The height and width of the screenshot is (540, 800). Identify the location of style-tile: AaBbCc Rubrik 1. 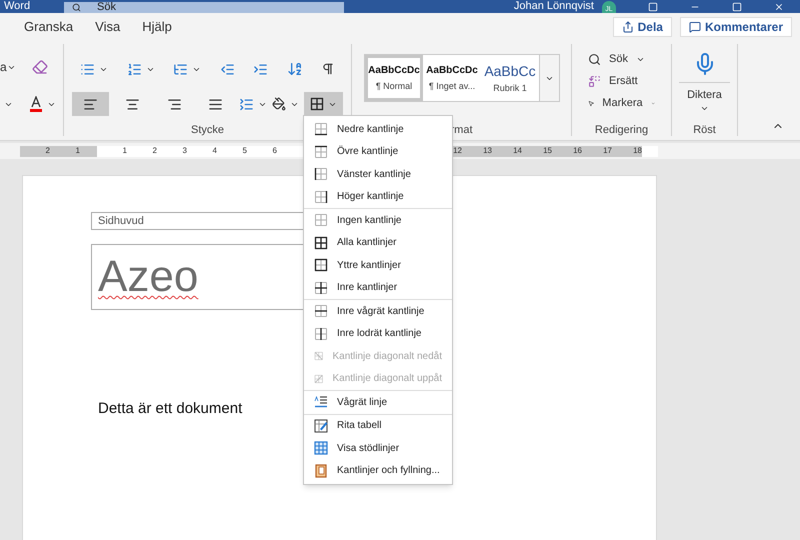
(510, 78).